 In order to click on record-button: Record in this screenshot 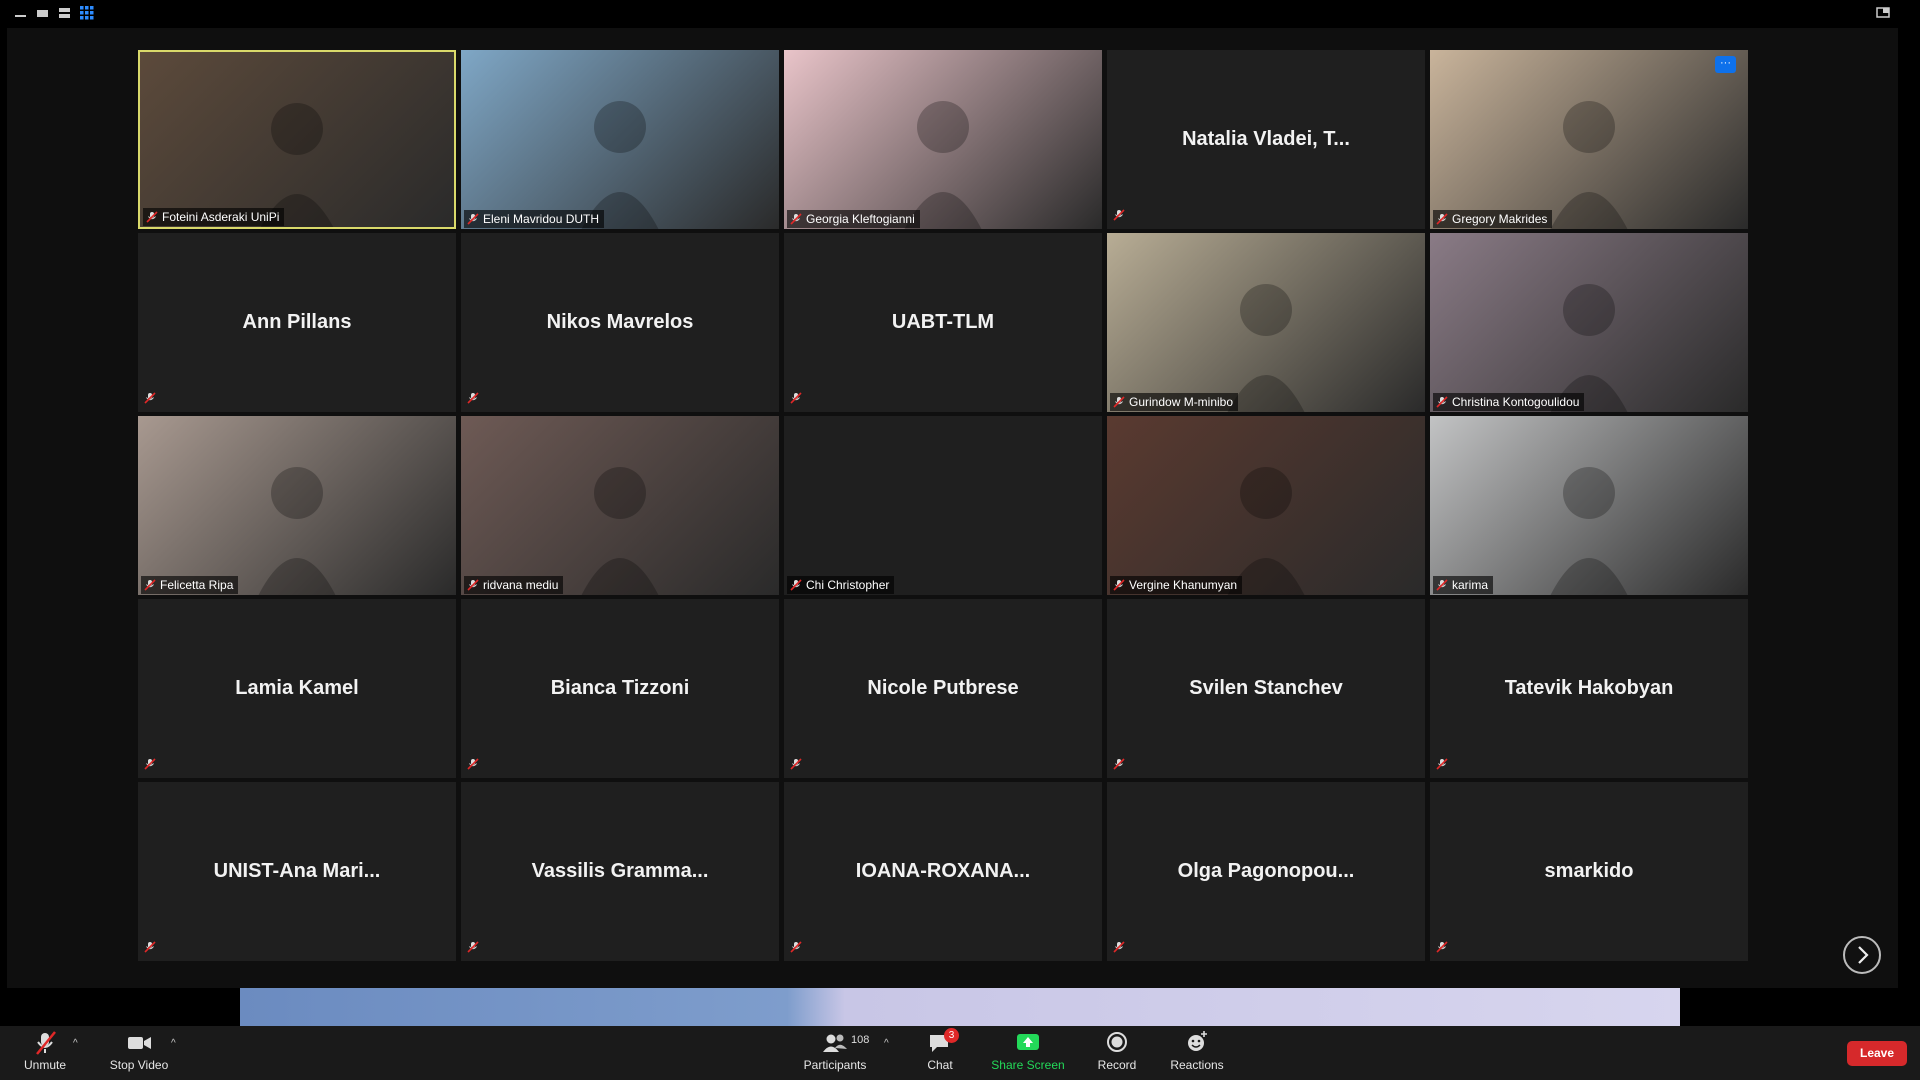, I will do `click(1117, 1051)`.